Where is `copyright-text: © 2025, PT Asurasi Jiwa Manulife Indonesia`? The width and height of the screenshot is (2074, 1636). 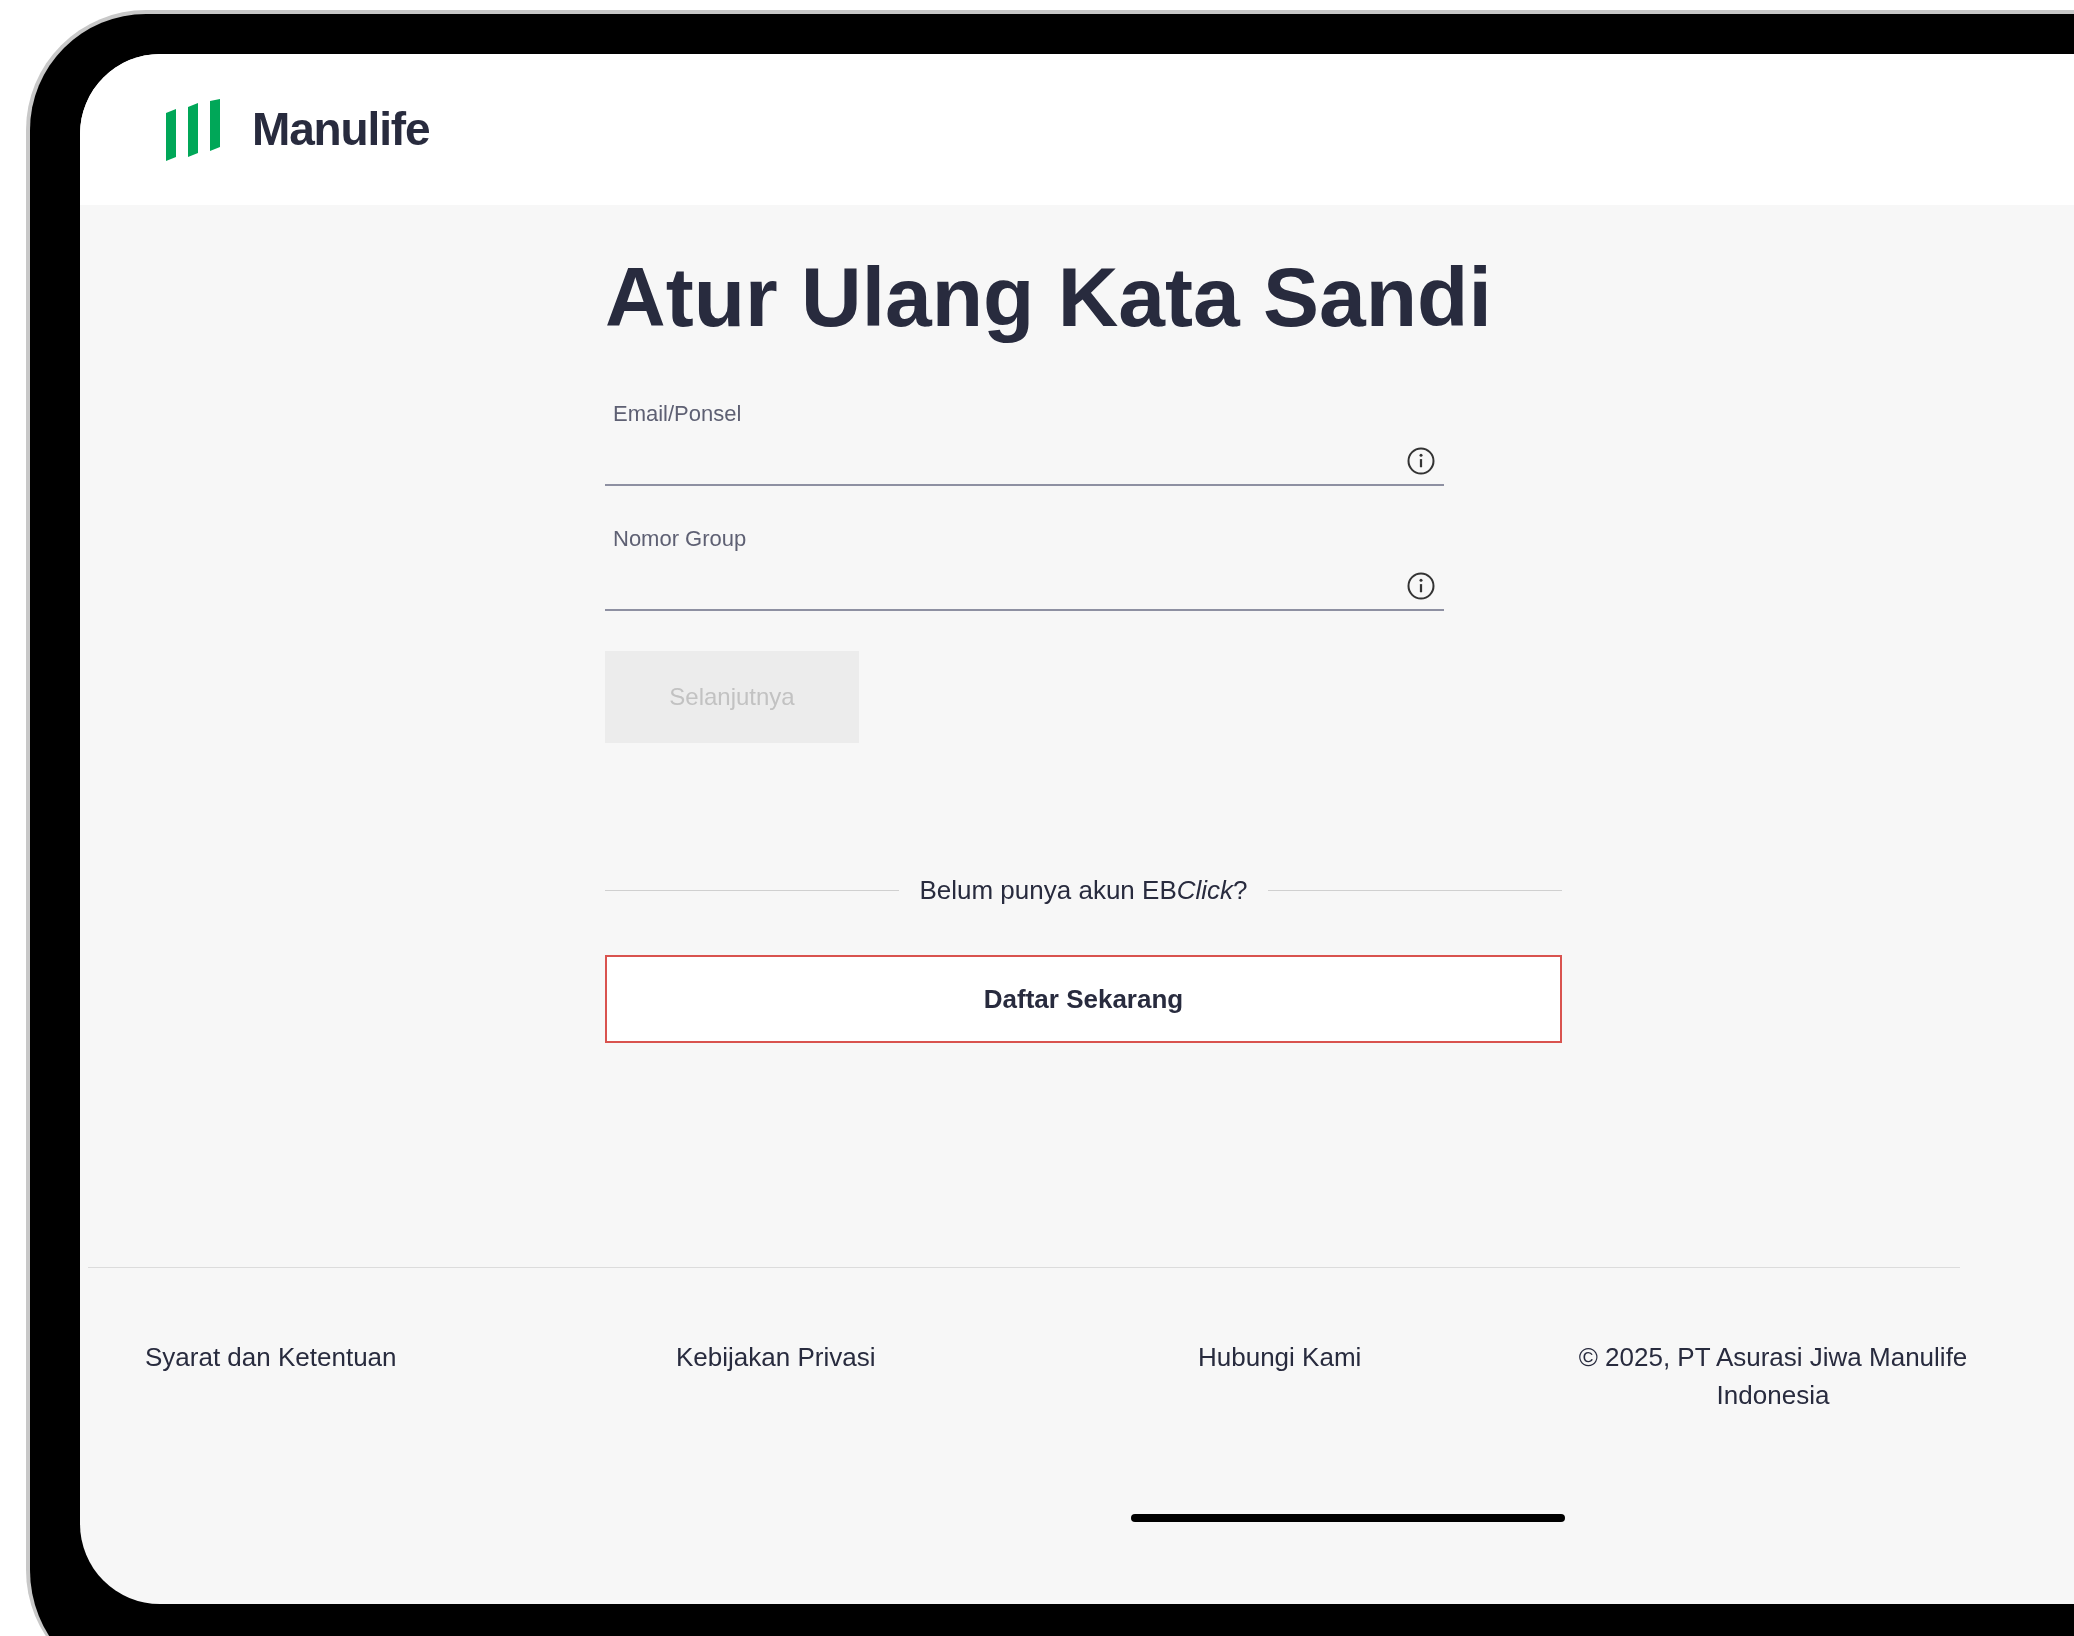 copyright-text: © 2025, PT Asurasi Jiwa Manulife Indonesia is located at coordinates (1773, 1376).